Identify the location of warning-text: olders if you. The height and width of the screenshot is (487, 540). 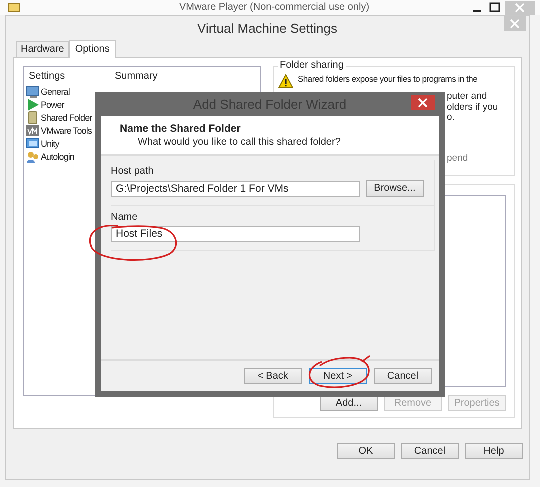
(472, 107).